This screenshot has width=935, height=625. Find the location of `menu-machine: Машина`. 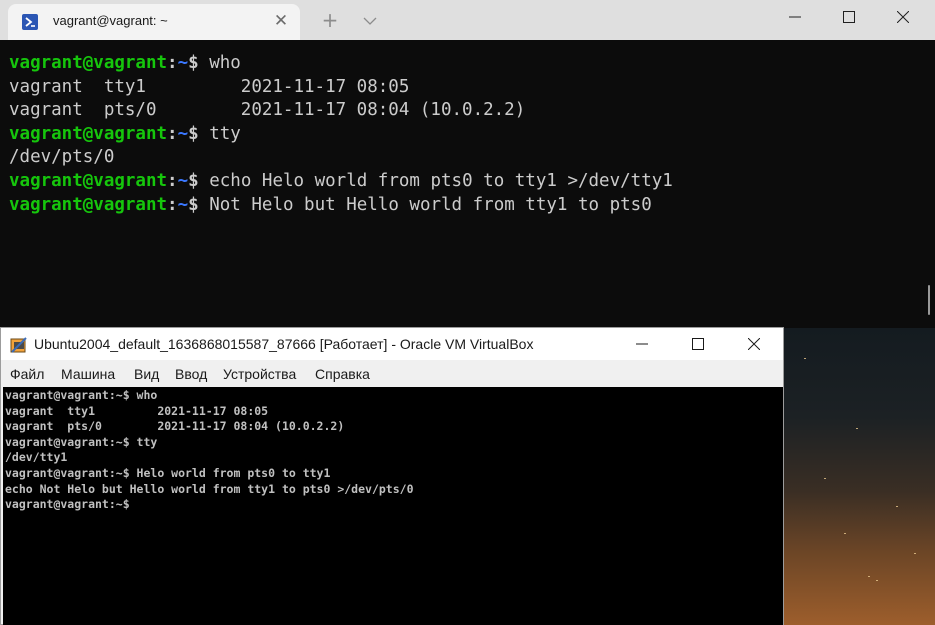

menu-machine: Машина is located at coordinates (88, 374).